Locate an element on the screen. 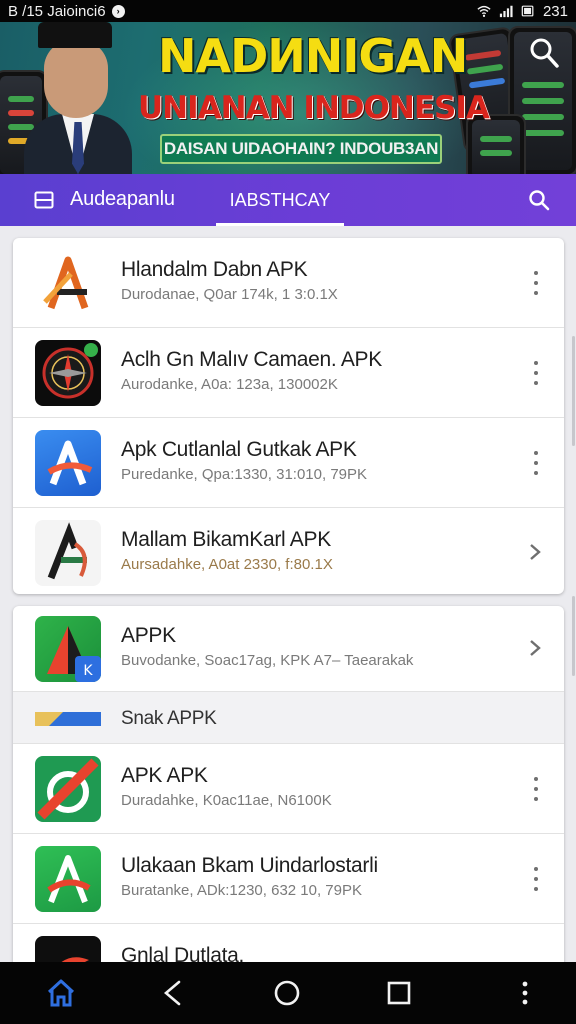 This screenshot has width=576, height=1024. a-logo-dark-icon is located at coordinates (68, 553).